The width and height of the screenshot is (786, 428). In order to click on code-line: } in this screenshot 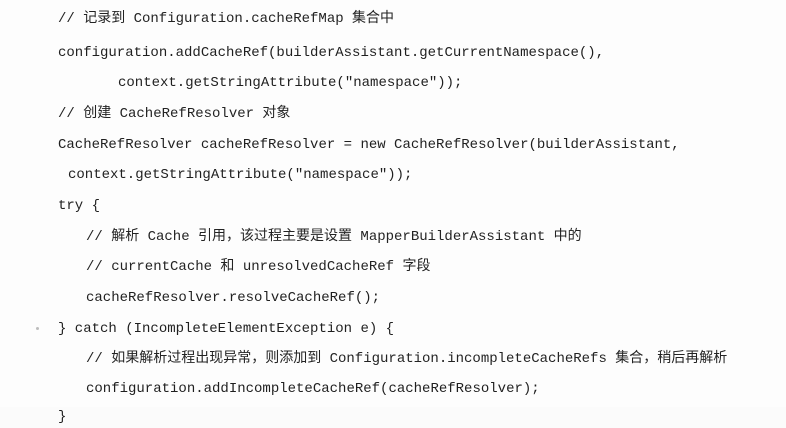, I will do `click(62, 417)`.